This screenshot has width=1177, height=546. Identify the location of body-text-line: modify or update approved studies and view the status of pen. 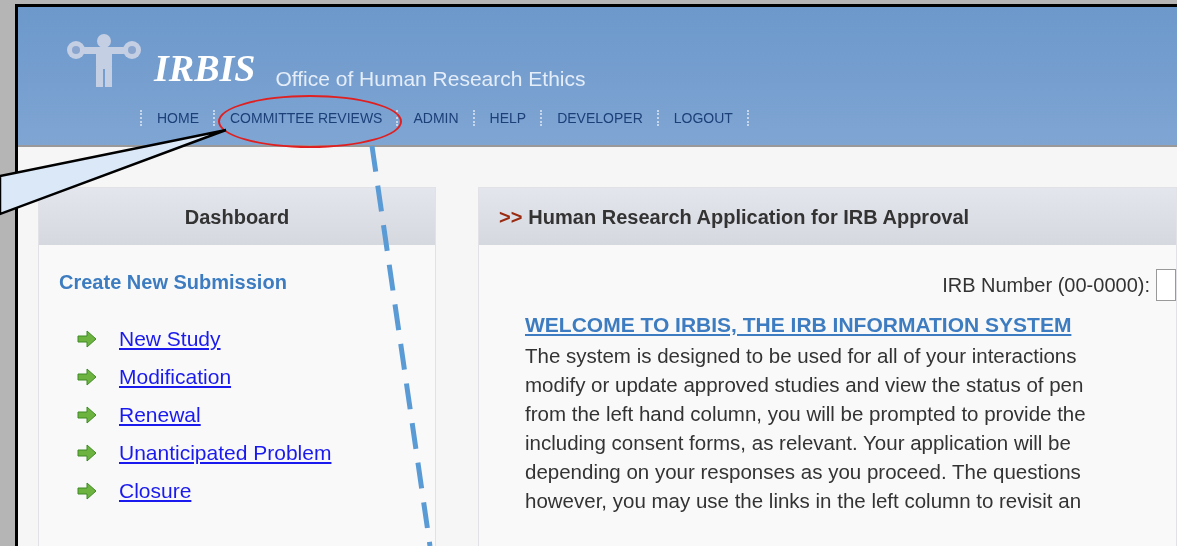
(804, 384).